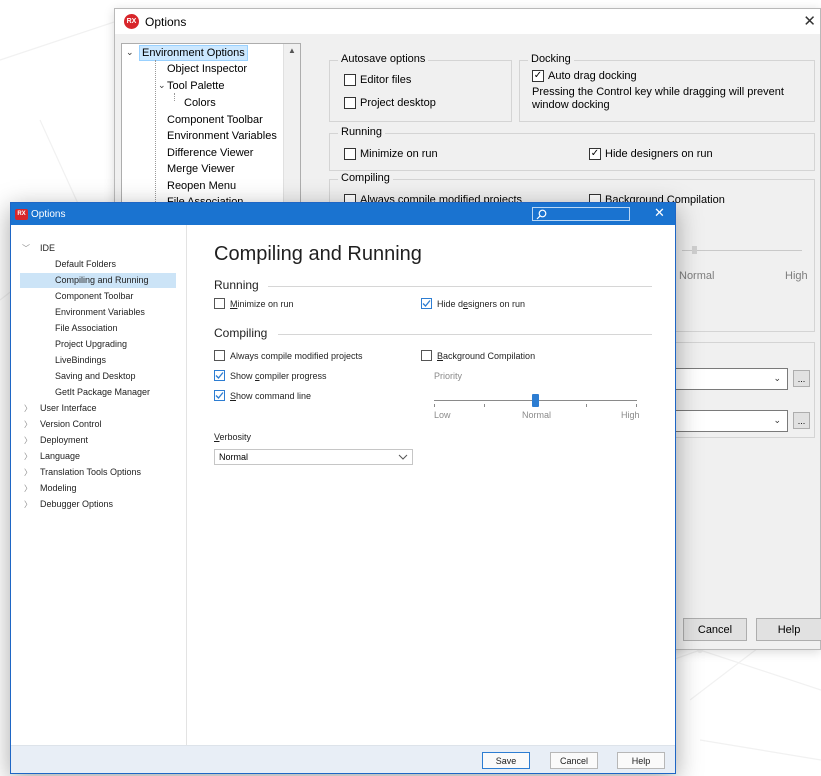 Image resolution: width=821 pixels, height=776 pixels. Describe the element at coordinates (235, 437) in the screenshot. I see `verbosity-text: erbosity` at that location.